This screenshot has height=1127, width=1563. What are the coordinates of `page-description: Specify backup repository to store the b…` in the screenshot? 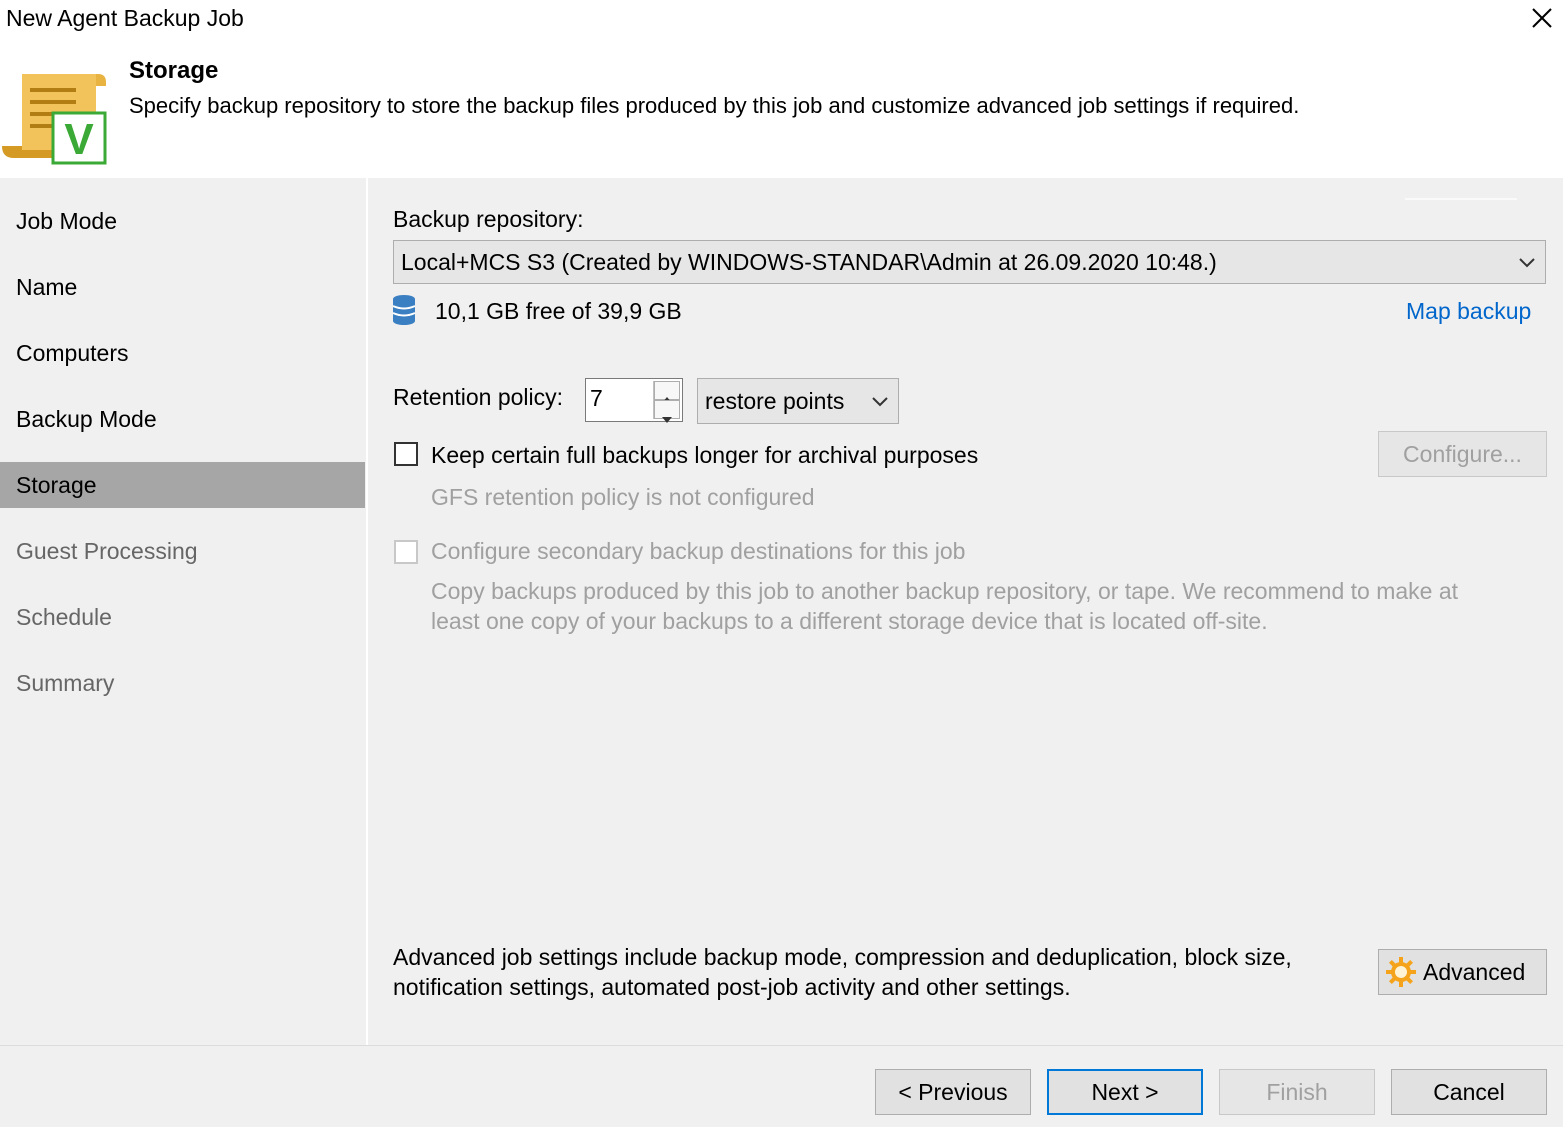 It's located at (714, 105).